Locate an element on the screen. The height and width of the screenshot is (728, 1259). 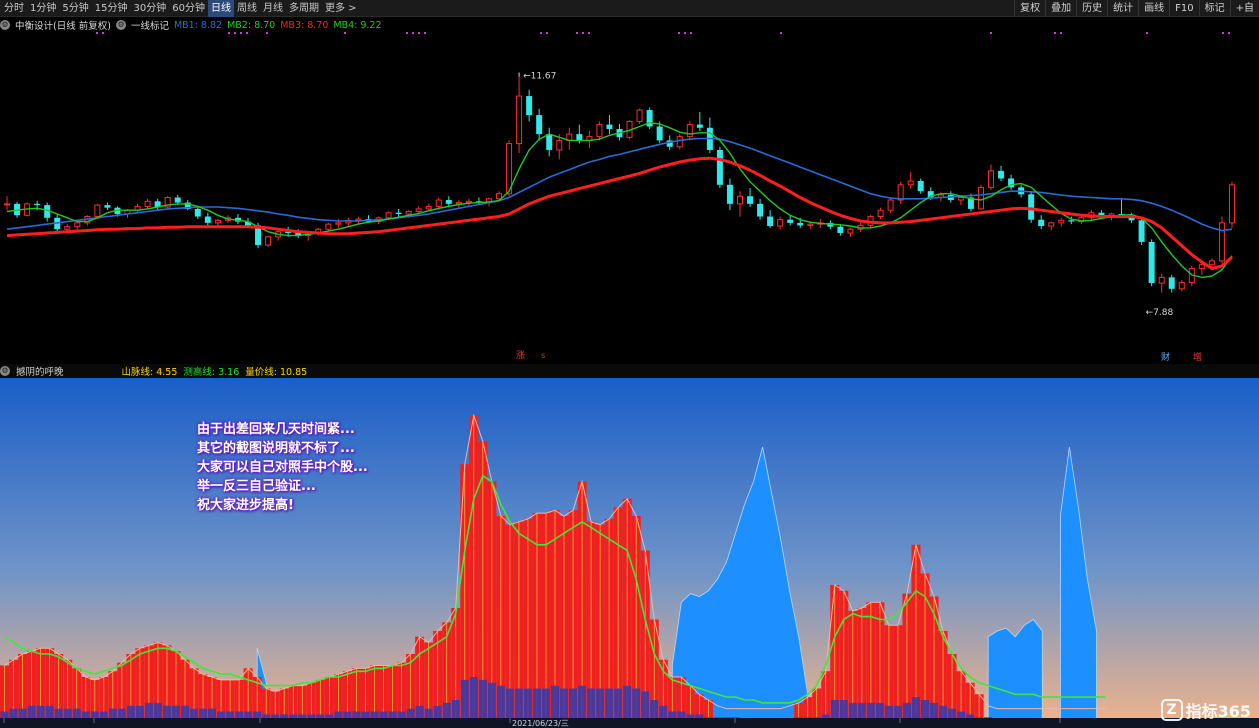
cai-marker: 财 is located at coordinates (1165, 357).